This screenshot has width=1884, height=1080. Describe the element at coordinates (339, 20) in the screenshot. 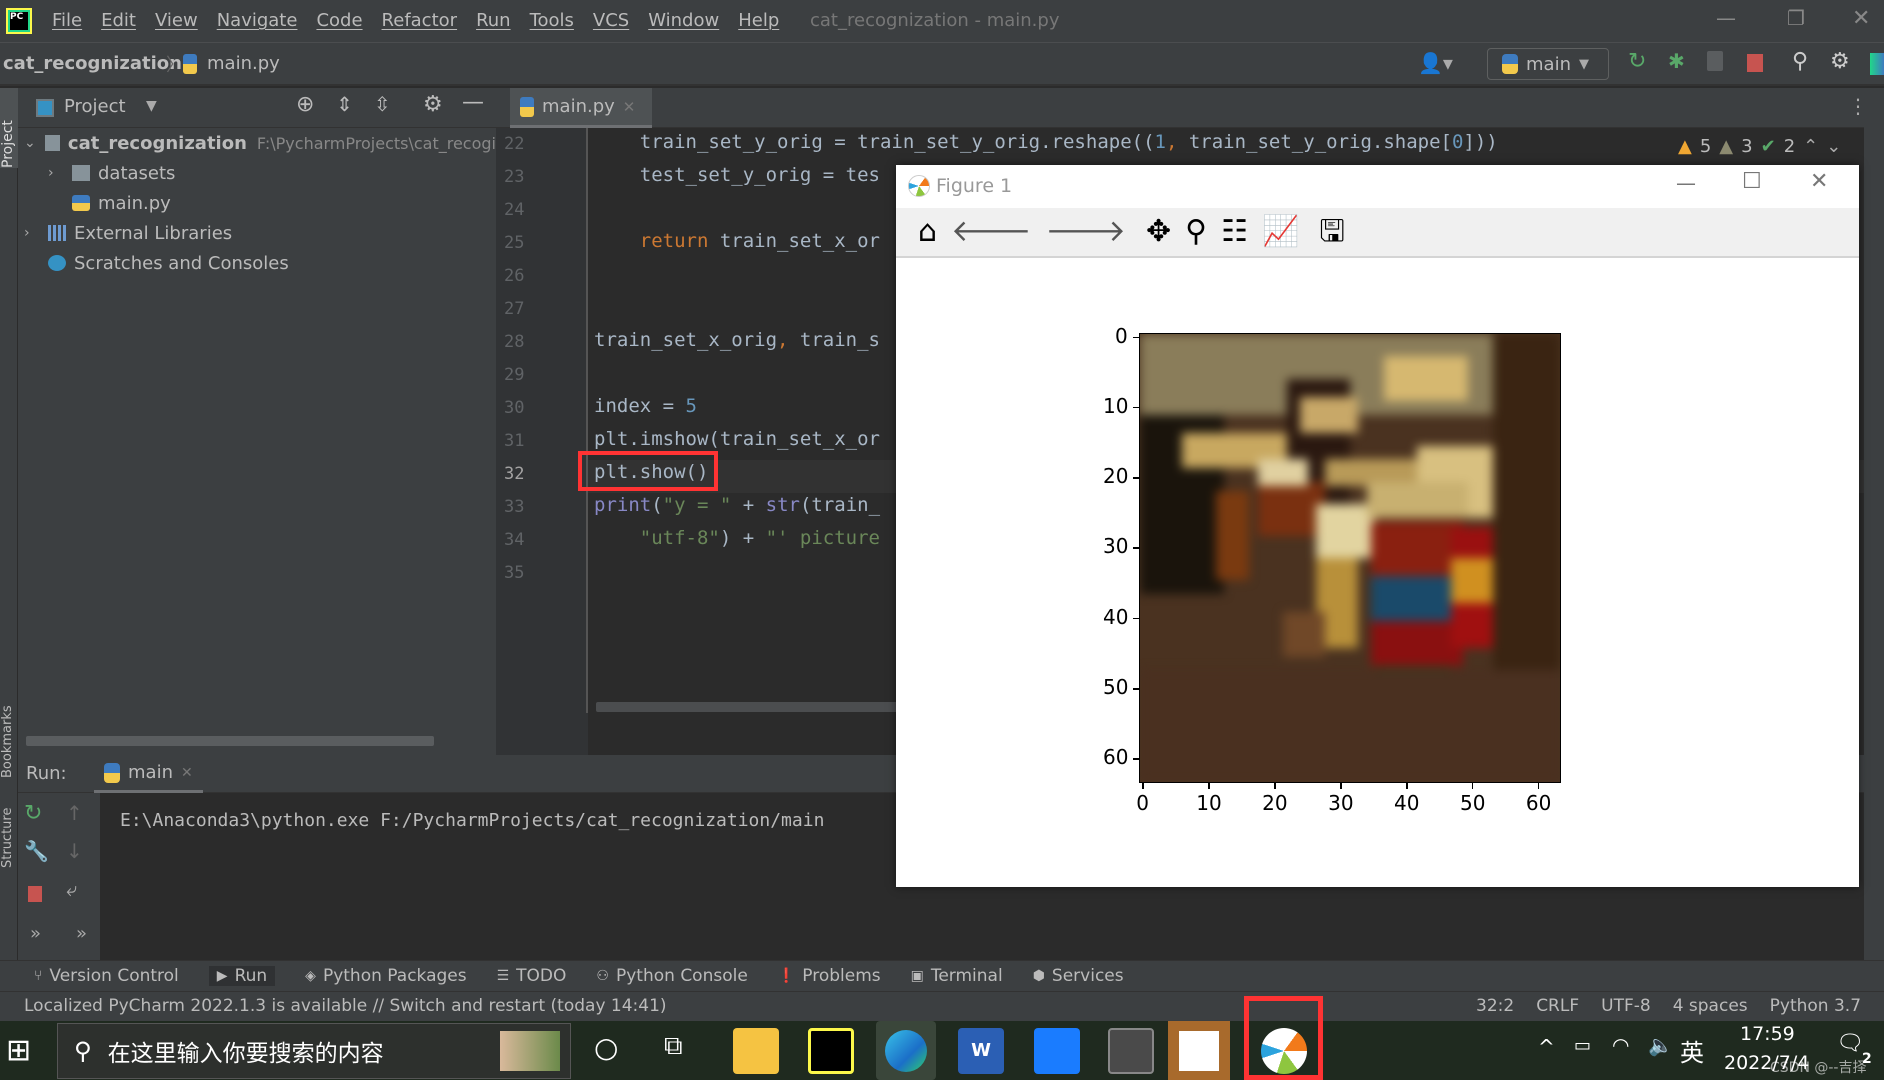

I see `menu-code: Code` at that location.